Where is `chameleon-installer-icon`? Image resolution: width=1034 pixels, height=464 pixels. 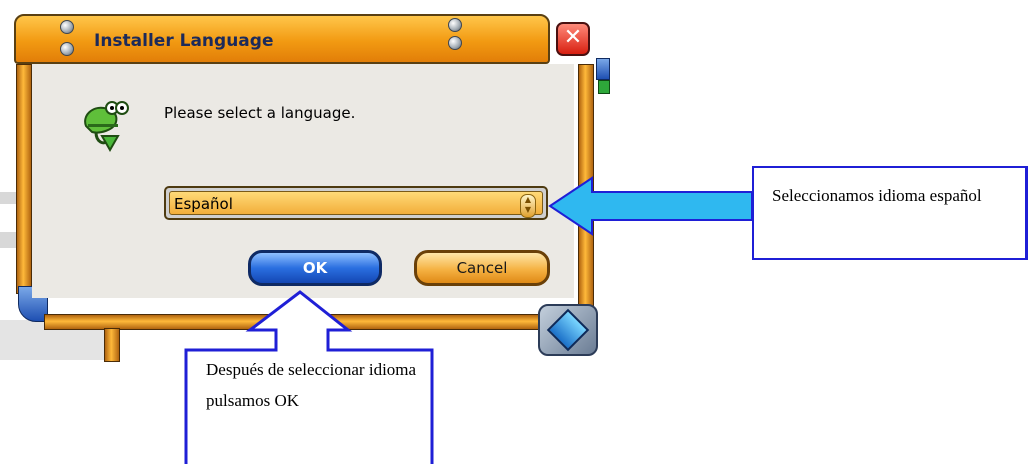 chameleon-installer-icon is located at coordinates (106, 127).